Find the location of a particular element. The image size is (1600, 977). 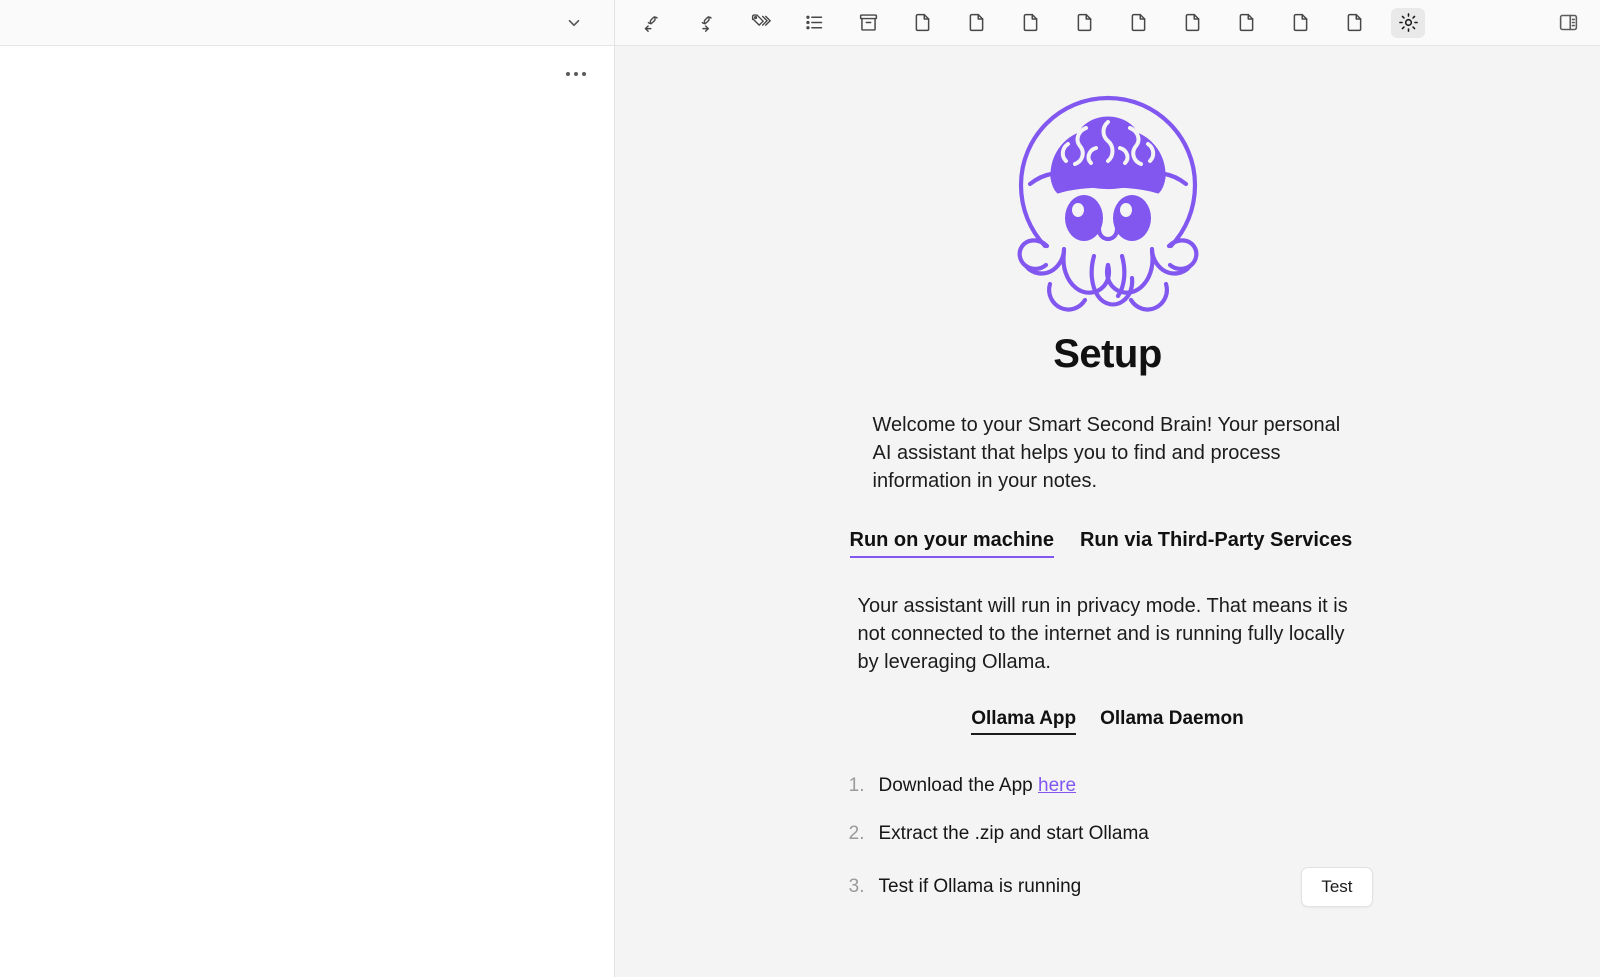

sidebar-toggle-icon is located at coordinates (1568, 23).